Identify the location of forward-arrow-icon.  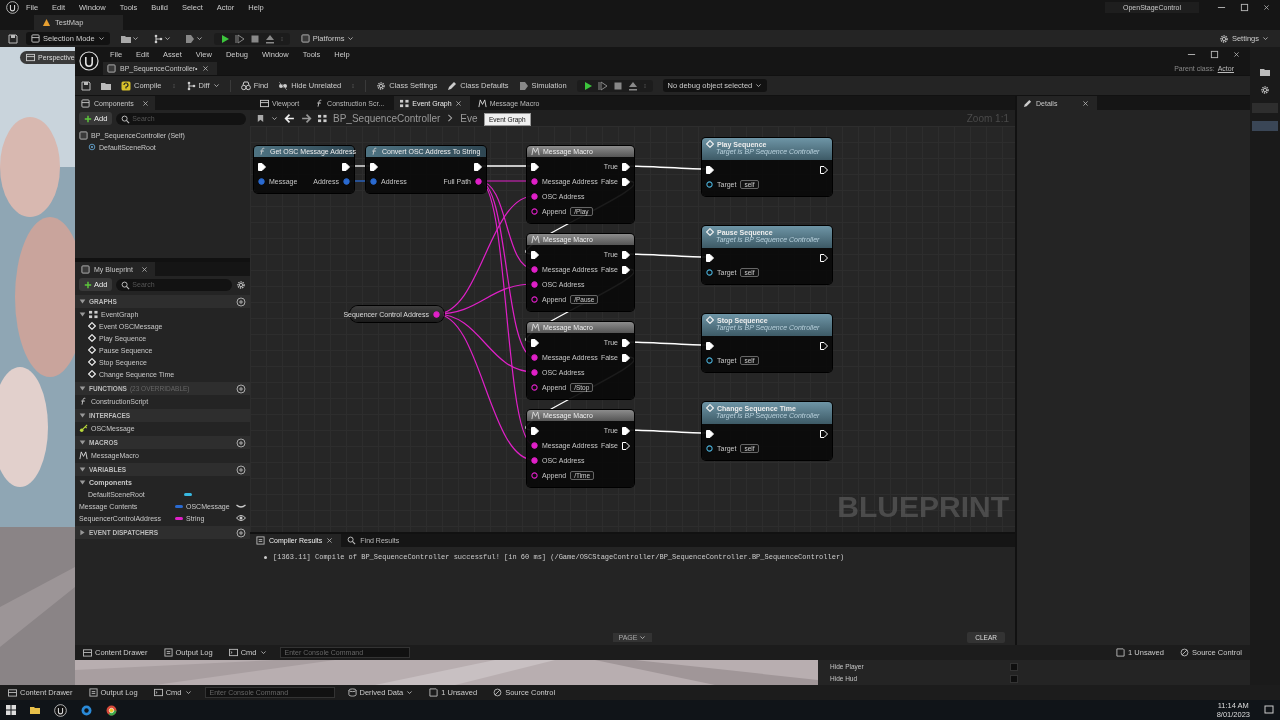
(306, 118).